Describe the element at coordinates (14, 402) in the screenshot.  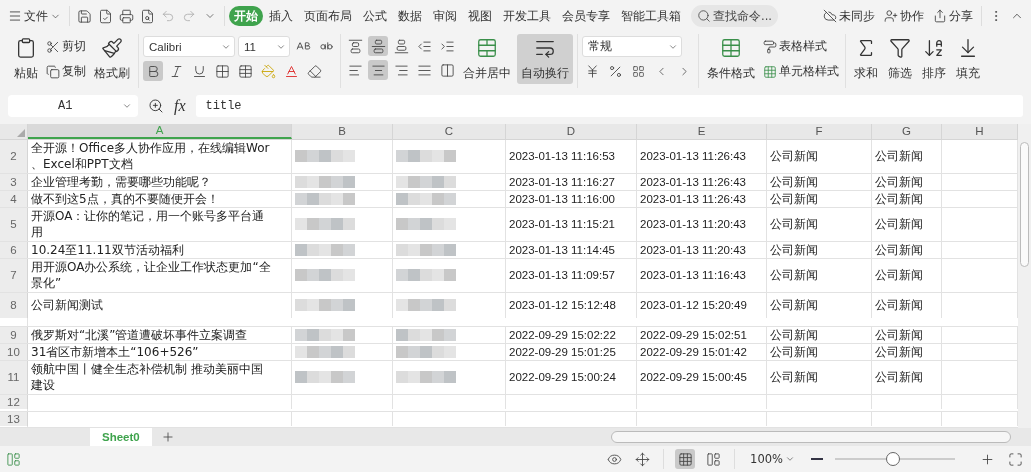
I see `row-header: 12` at that location.